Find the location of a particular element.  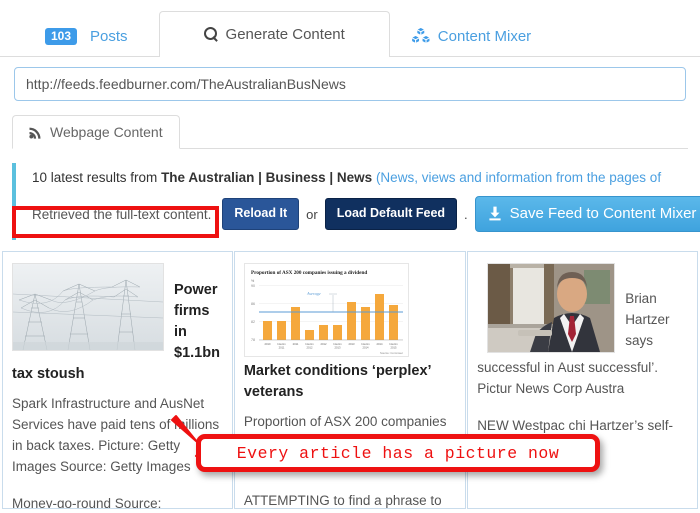

main-tabbar: 103 Posts Generate Content Content Mixer is located at coordinates (350, 28).